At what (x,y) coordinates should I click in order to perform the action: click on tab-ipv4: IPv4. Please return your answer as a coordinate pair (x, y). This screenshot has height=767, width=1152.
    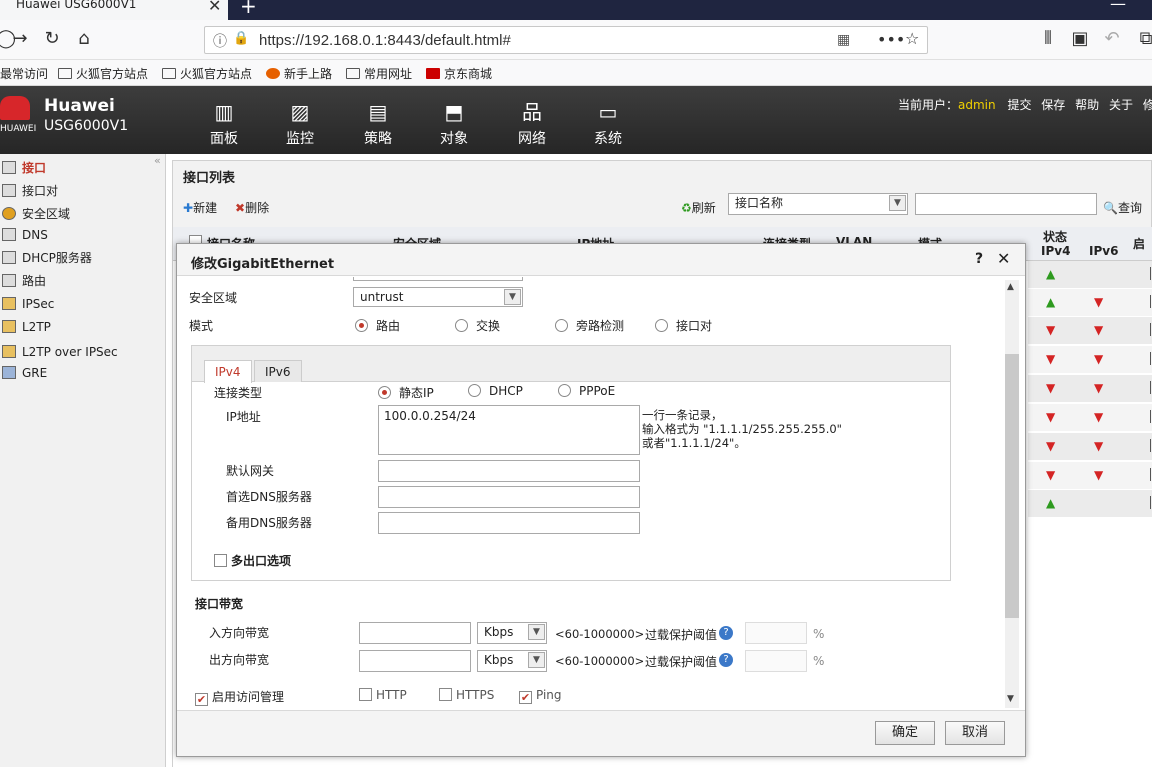
    Looking at the image, I should click on (228, 371).